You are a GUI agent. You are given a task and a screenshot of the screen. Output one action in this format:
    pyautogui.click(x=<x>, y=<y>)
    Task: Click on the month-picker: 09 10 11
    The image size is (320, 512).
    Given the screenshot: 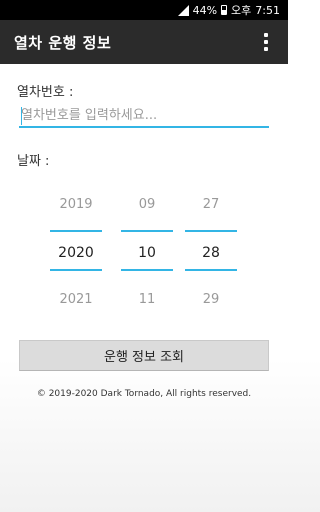 What is the action you would take?
    pyautogui.click(x=147, y=253)
    